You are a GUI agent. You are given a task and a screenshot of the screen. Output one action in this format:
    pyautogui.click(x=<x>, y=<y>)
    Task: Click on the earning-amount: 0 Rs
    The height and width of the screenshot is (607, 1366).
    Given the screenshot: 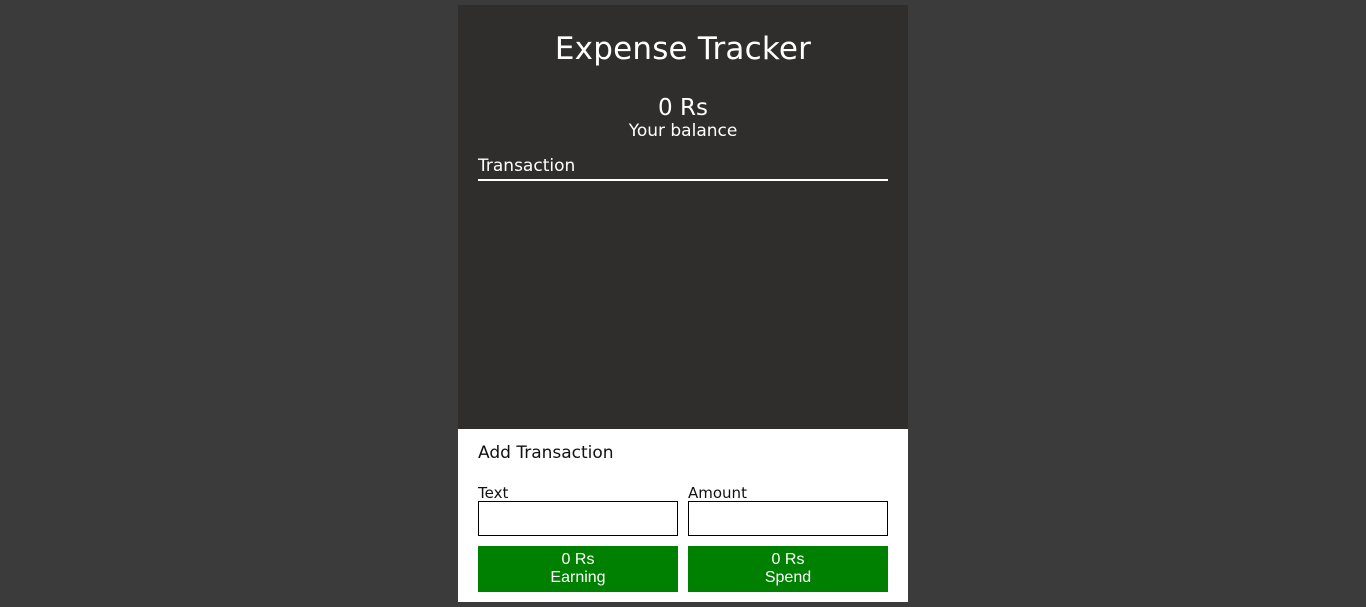 What is the action you would take?
    pyautogui.click(x=578, y=559)
    